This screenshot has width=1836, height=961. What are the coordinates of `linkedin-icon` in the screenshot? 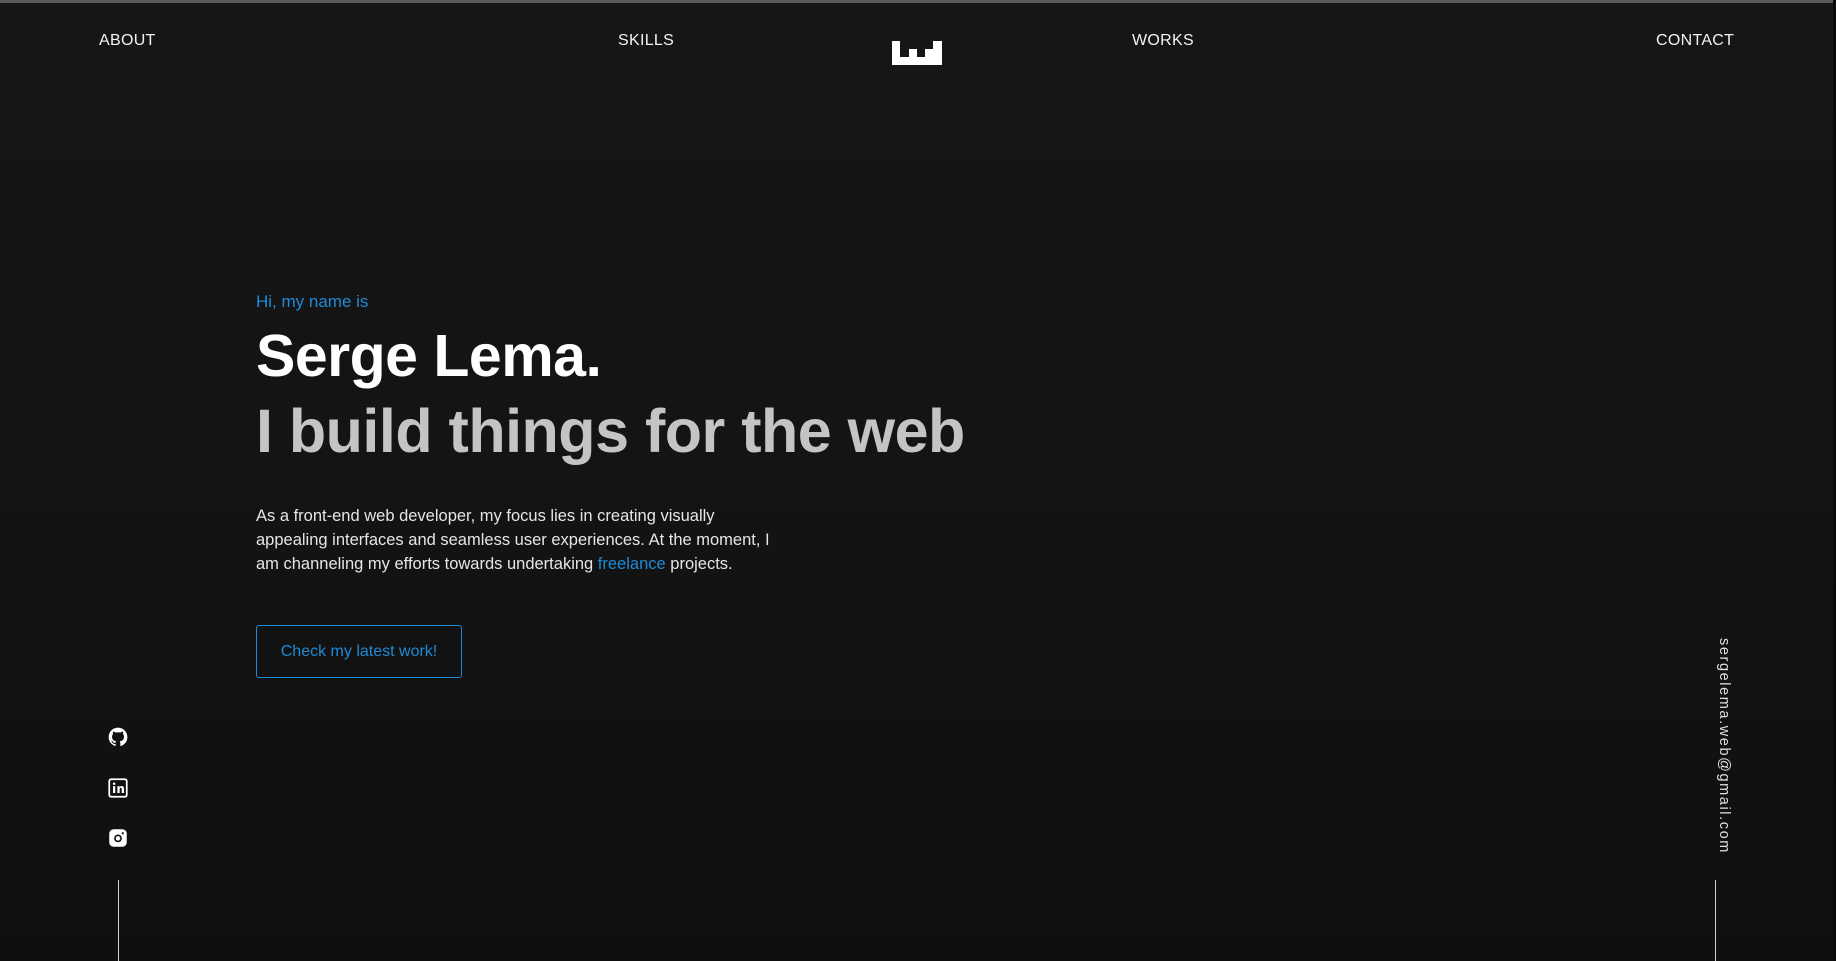 It's located at (118, 788).